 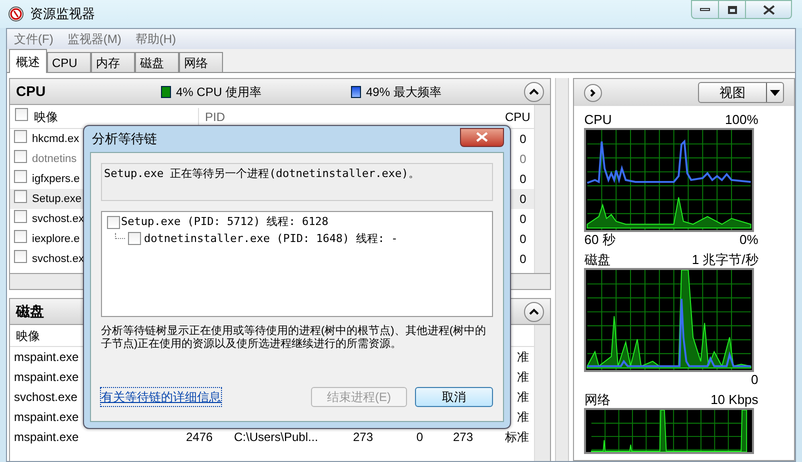 I want to click on graph-scale: 10 Kbps, so click(x=734, y=400).